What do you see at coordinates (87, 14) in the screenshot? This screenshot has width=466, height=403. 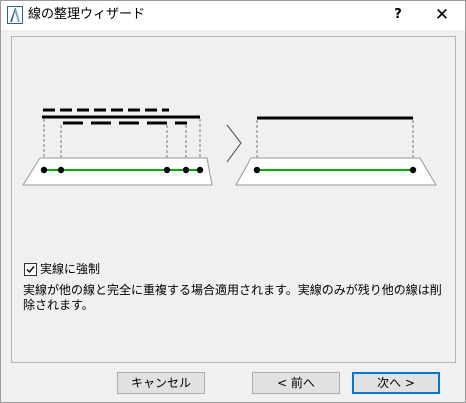 I see `window-title: 線の整理ウィザード` at bounding box center [87, 14].